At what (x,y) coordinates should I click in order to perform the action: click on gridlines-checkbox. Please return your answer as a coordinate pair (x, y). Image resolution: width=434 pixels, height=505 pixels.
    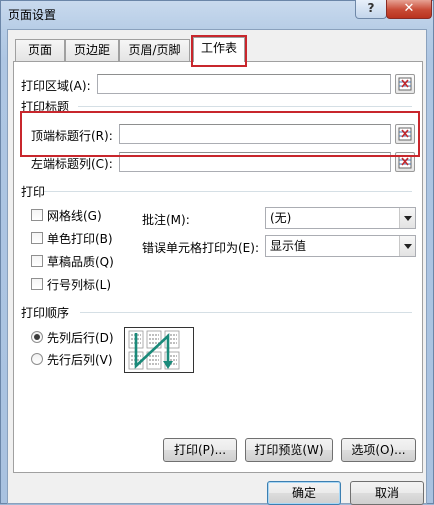
    Looking at the image, I should click on (37, 215).